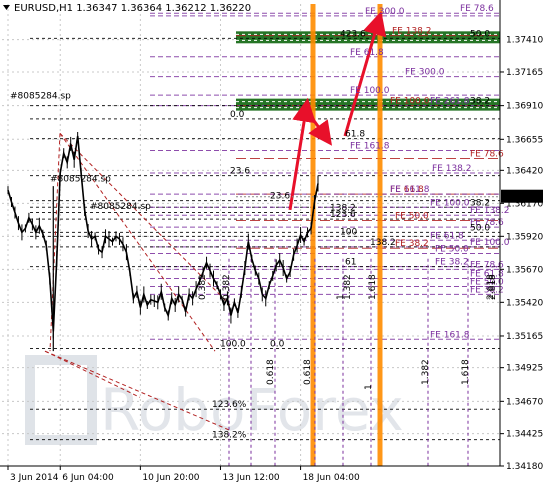 This screenshot has height=489, width=543. Describe the element at coordinates (343, 215) in the screenshot. I see `fib-label: 123.6` at that location.